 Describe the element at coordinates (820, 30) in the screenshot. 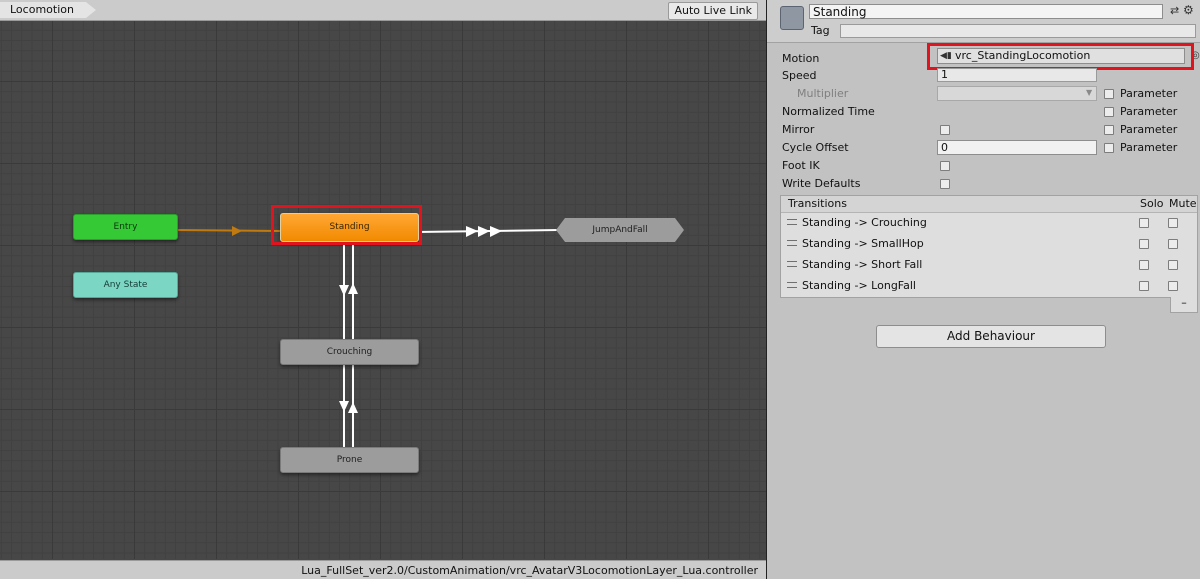

I see `tag-label: Tag` at that location.